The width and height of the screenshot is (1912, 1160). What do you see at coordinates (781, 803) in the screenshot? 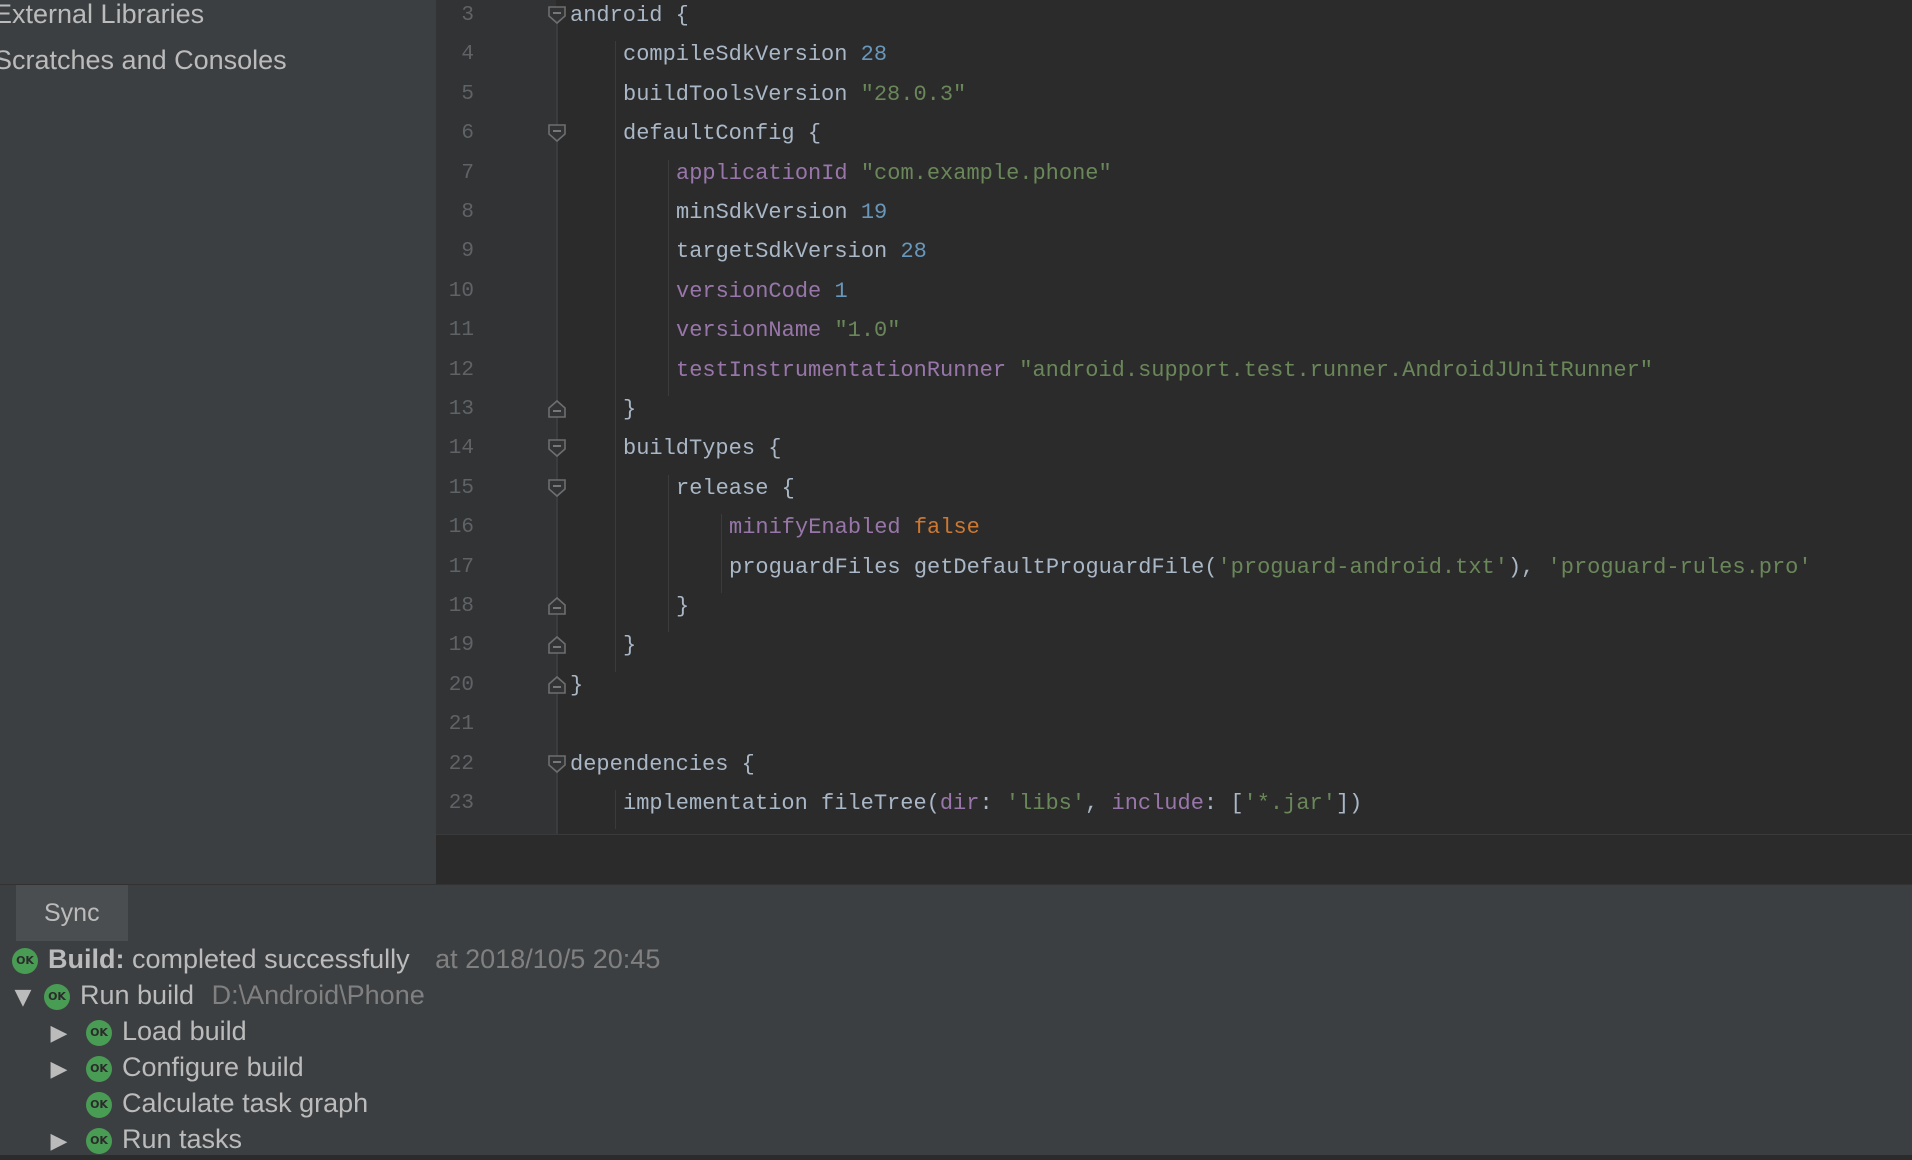
I see `code-token: implementation fileTree(` at bounding box center [781, 803].